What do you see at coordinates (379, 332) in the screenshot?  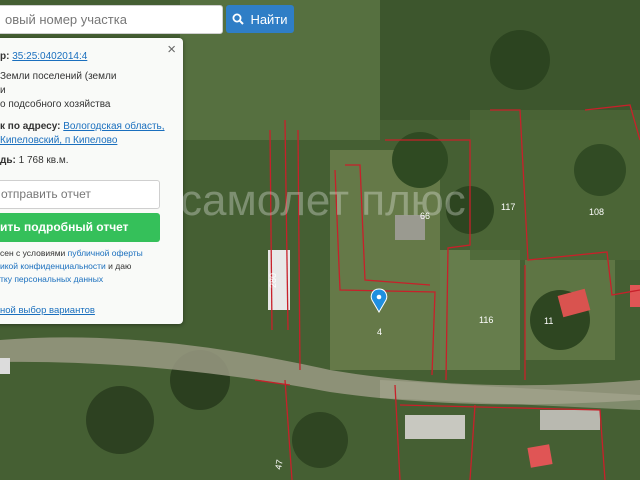 I see `plot-label-4: 4` at bounding box center [379, 332].